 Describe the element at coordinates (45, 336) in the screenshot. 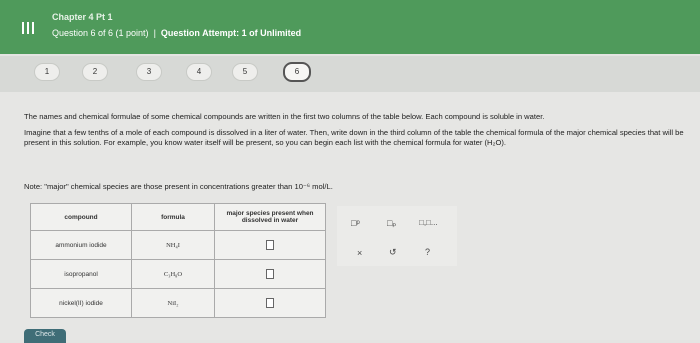

I see `check-button: Check` at that location.